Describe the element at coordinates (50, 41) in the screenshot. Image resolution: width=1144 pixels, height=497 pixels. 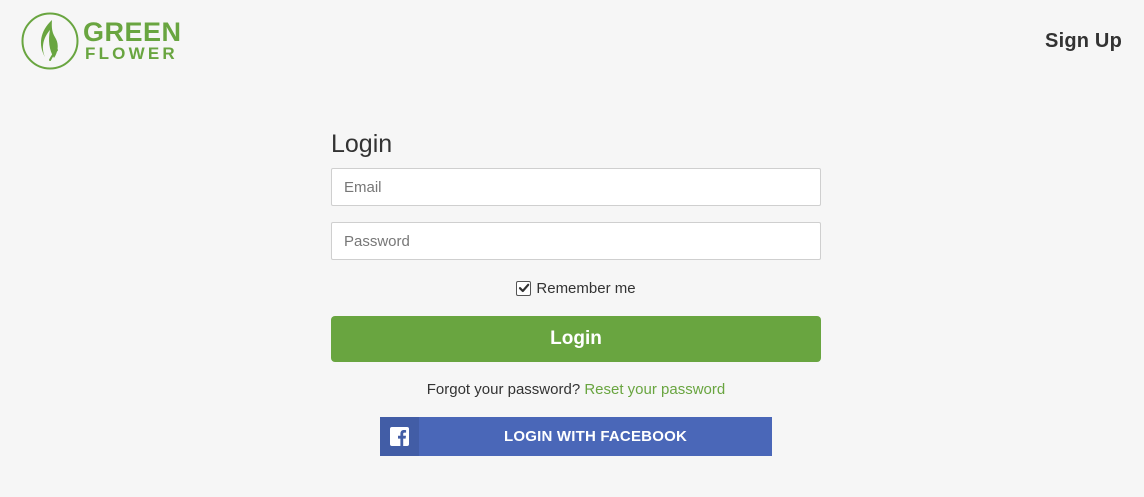
I see `leaf-flame-icon` at that location.